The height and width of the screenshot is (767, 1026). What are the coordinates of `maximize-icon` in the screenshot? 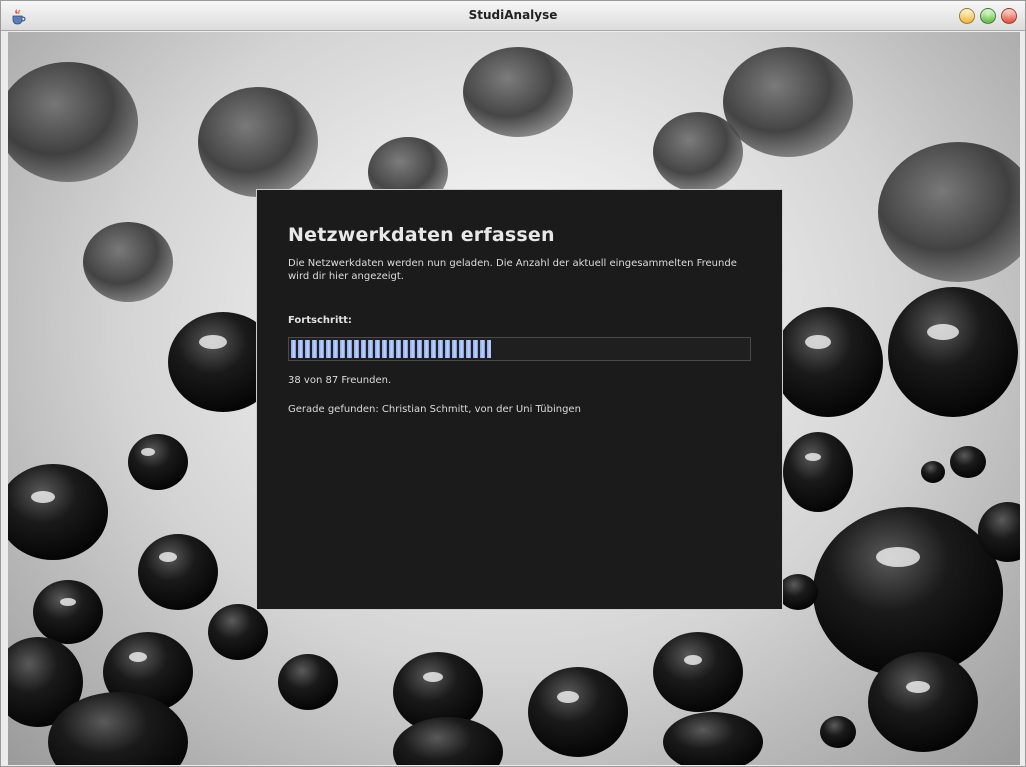 It's located at (988, 16).